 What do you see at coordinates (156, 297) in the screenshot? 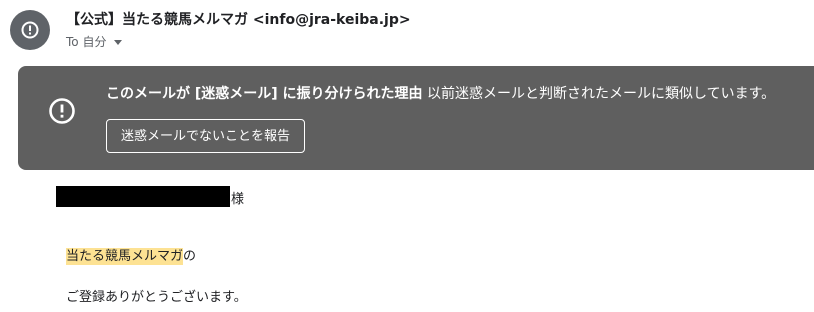
I see `body-line-greeting: ご登録ありがとうございます。` at bounding box center [156, 297].